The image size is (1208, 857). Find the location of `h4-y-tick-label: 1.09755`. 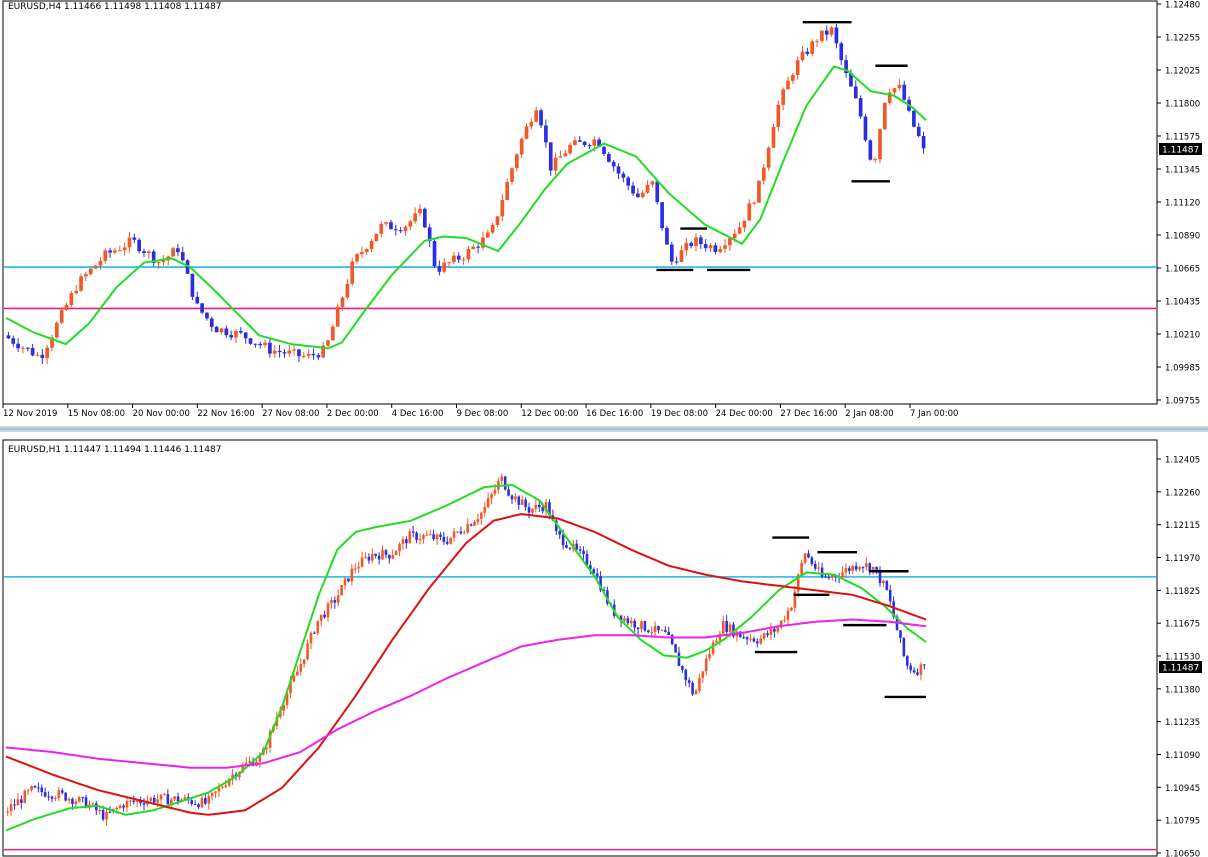

h4-y-tick-label: 1.09755 is located at coordinates (1182, 402).